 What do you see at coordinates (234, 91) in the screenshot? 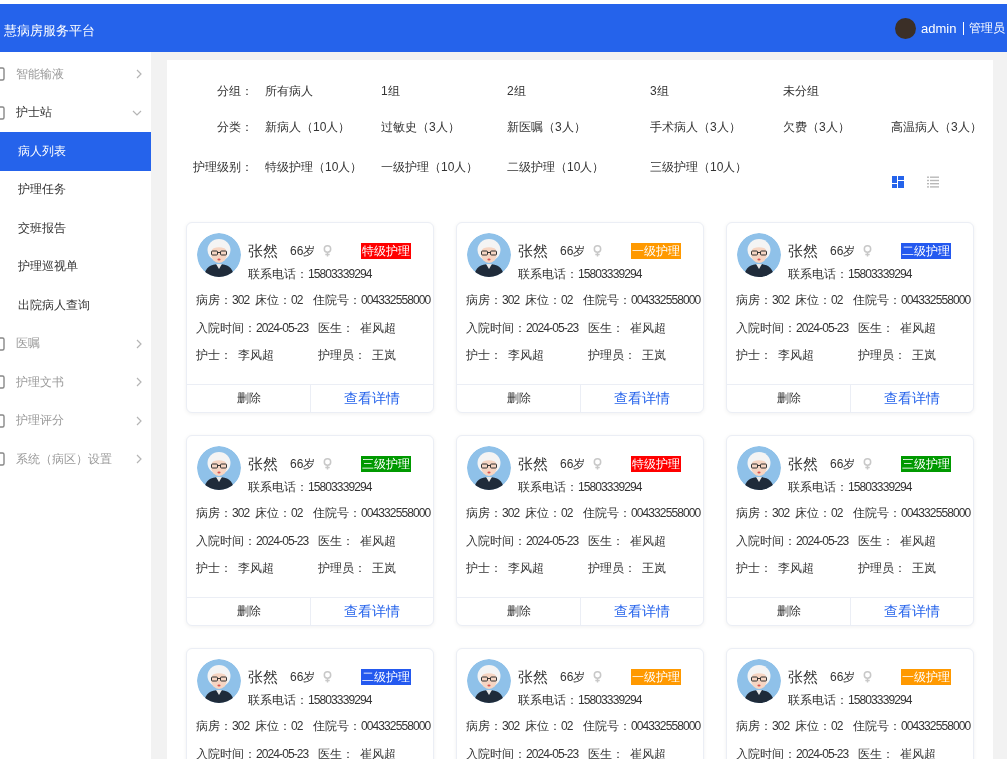
I see `filter-label: 分组：` at bounding box center [234, 91].